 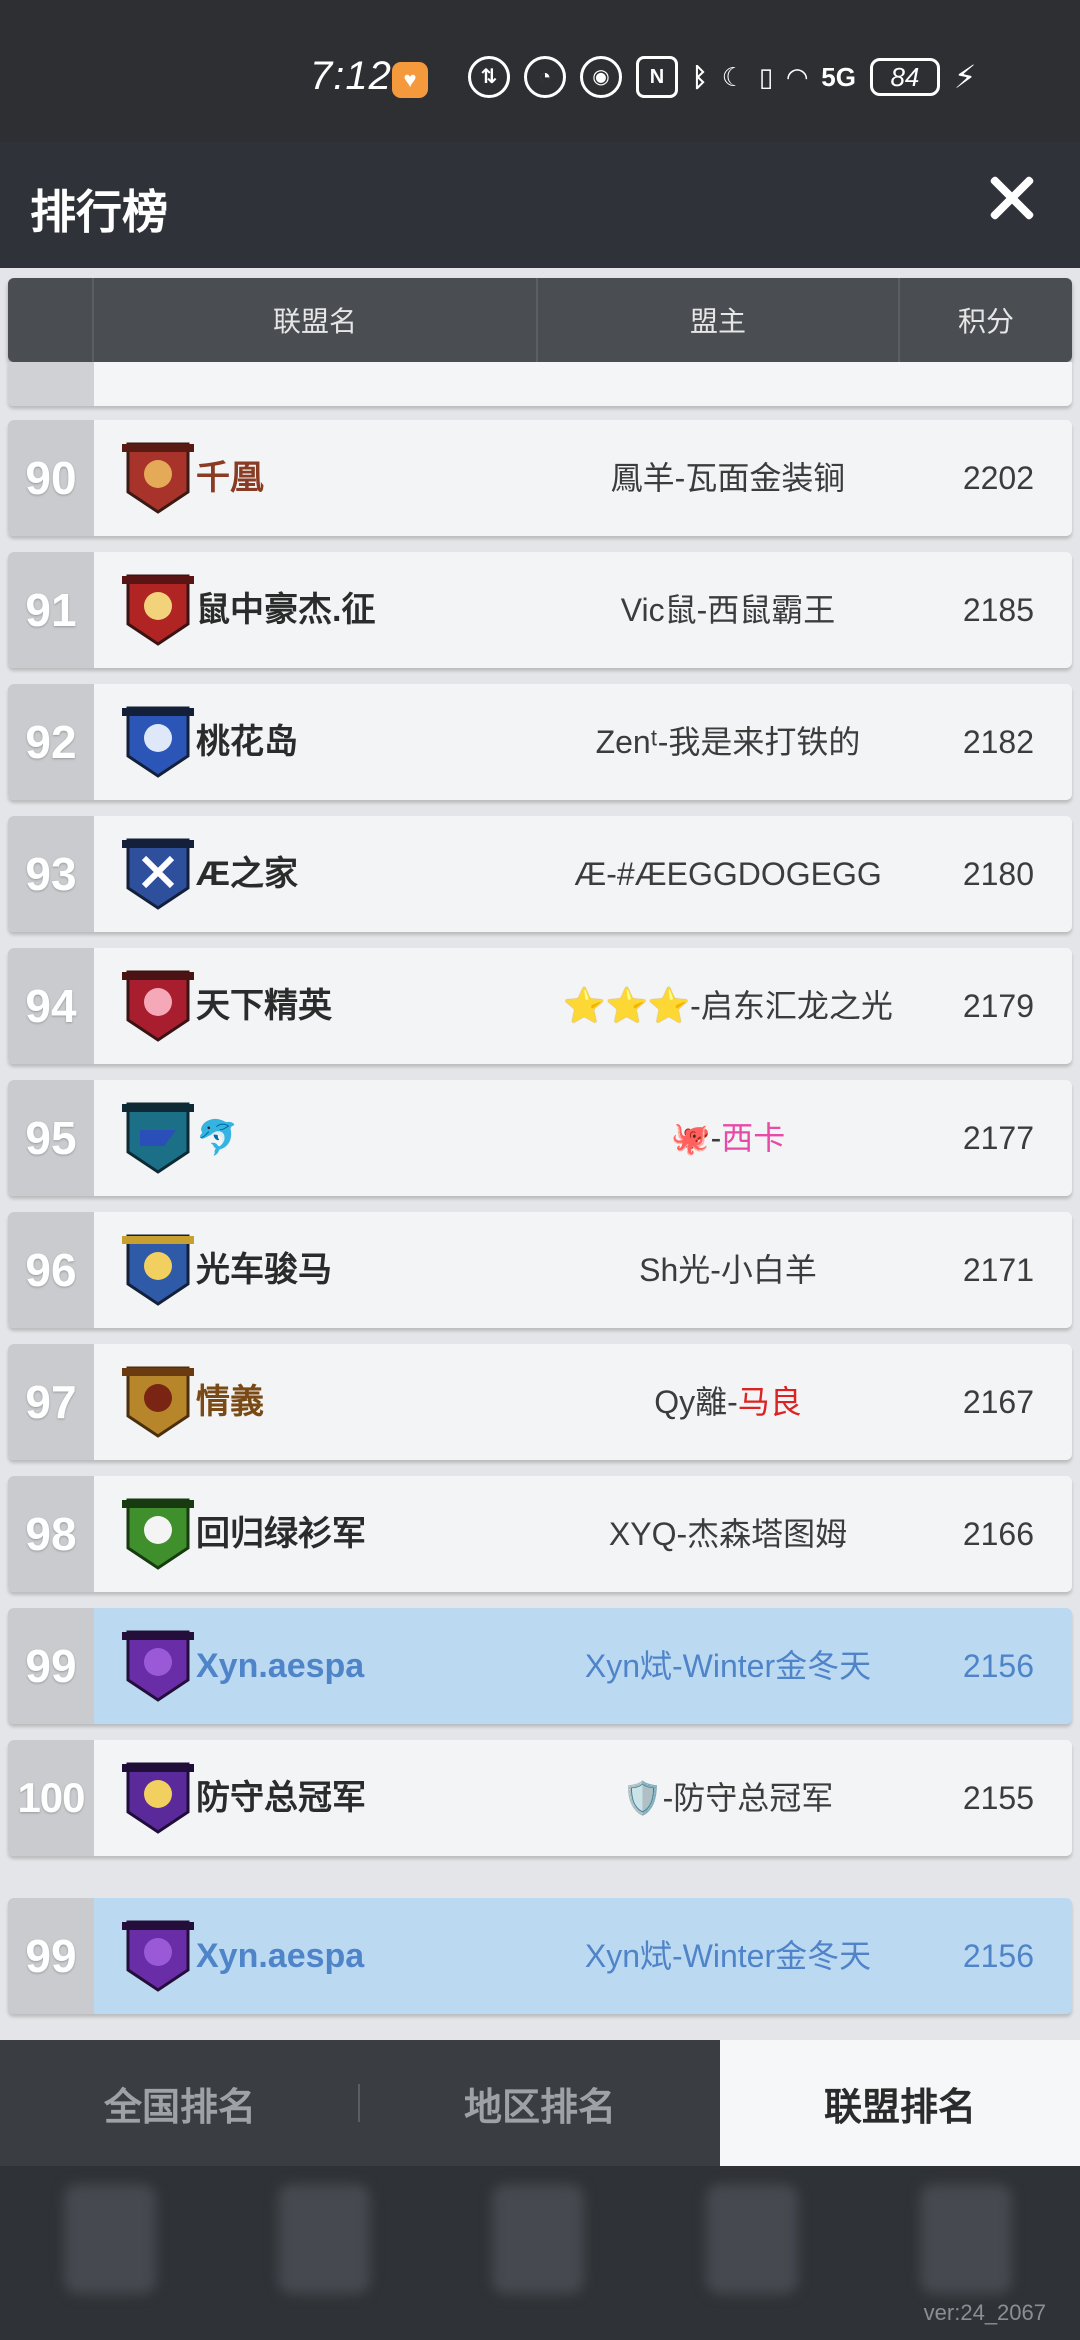 What do you see at coordinates (51, 1138) in the screenshot?
I see `row-rank: 95` at bounding box center [51, 1138].